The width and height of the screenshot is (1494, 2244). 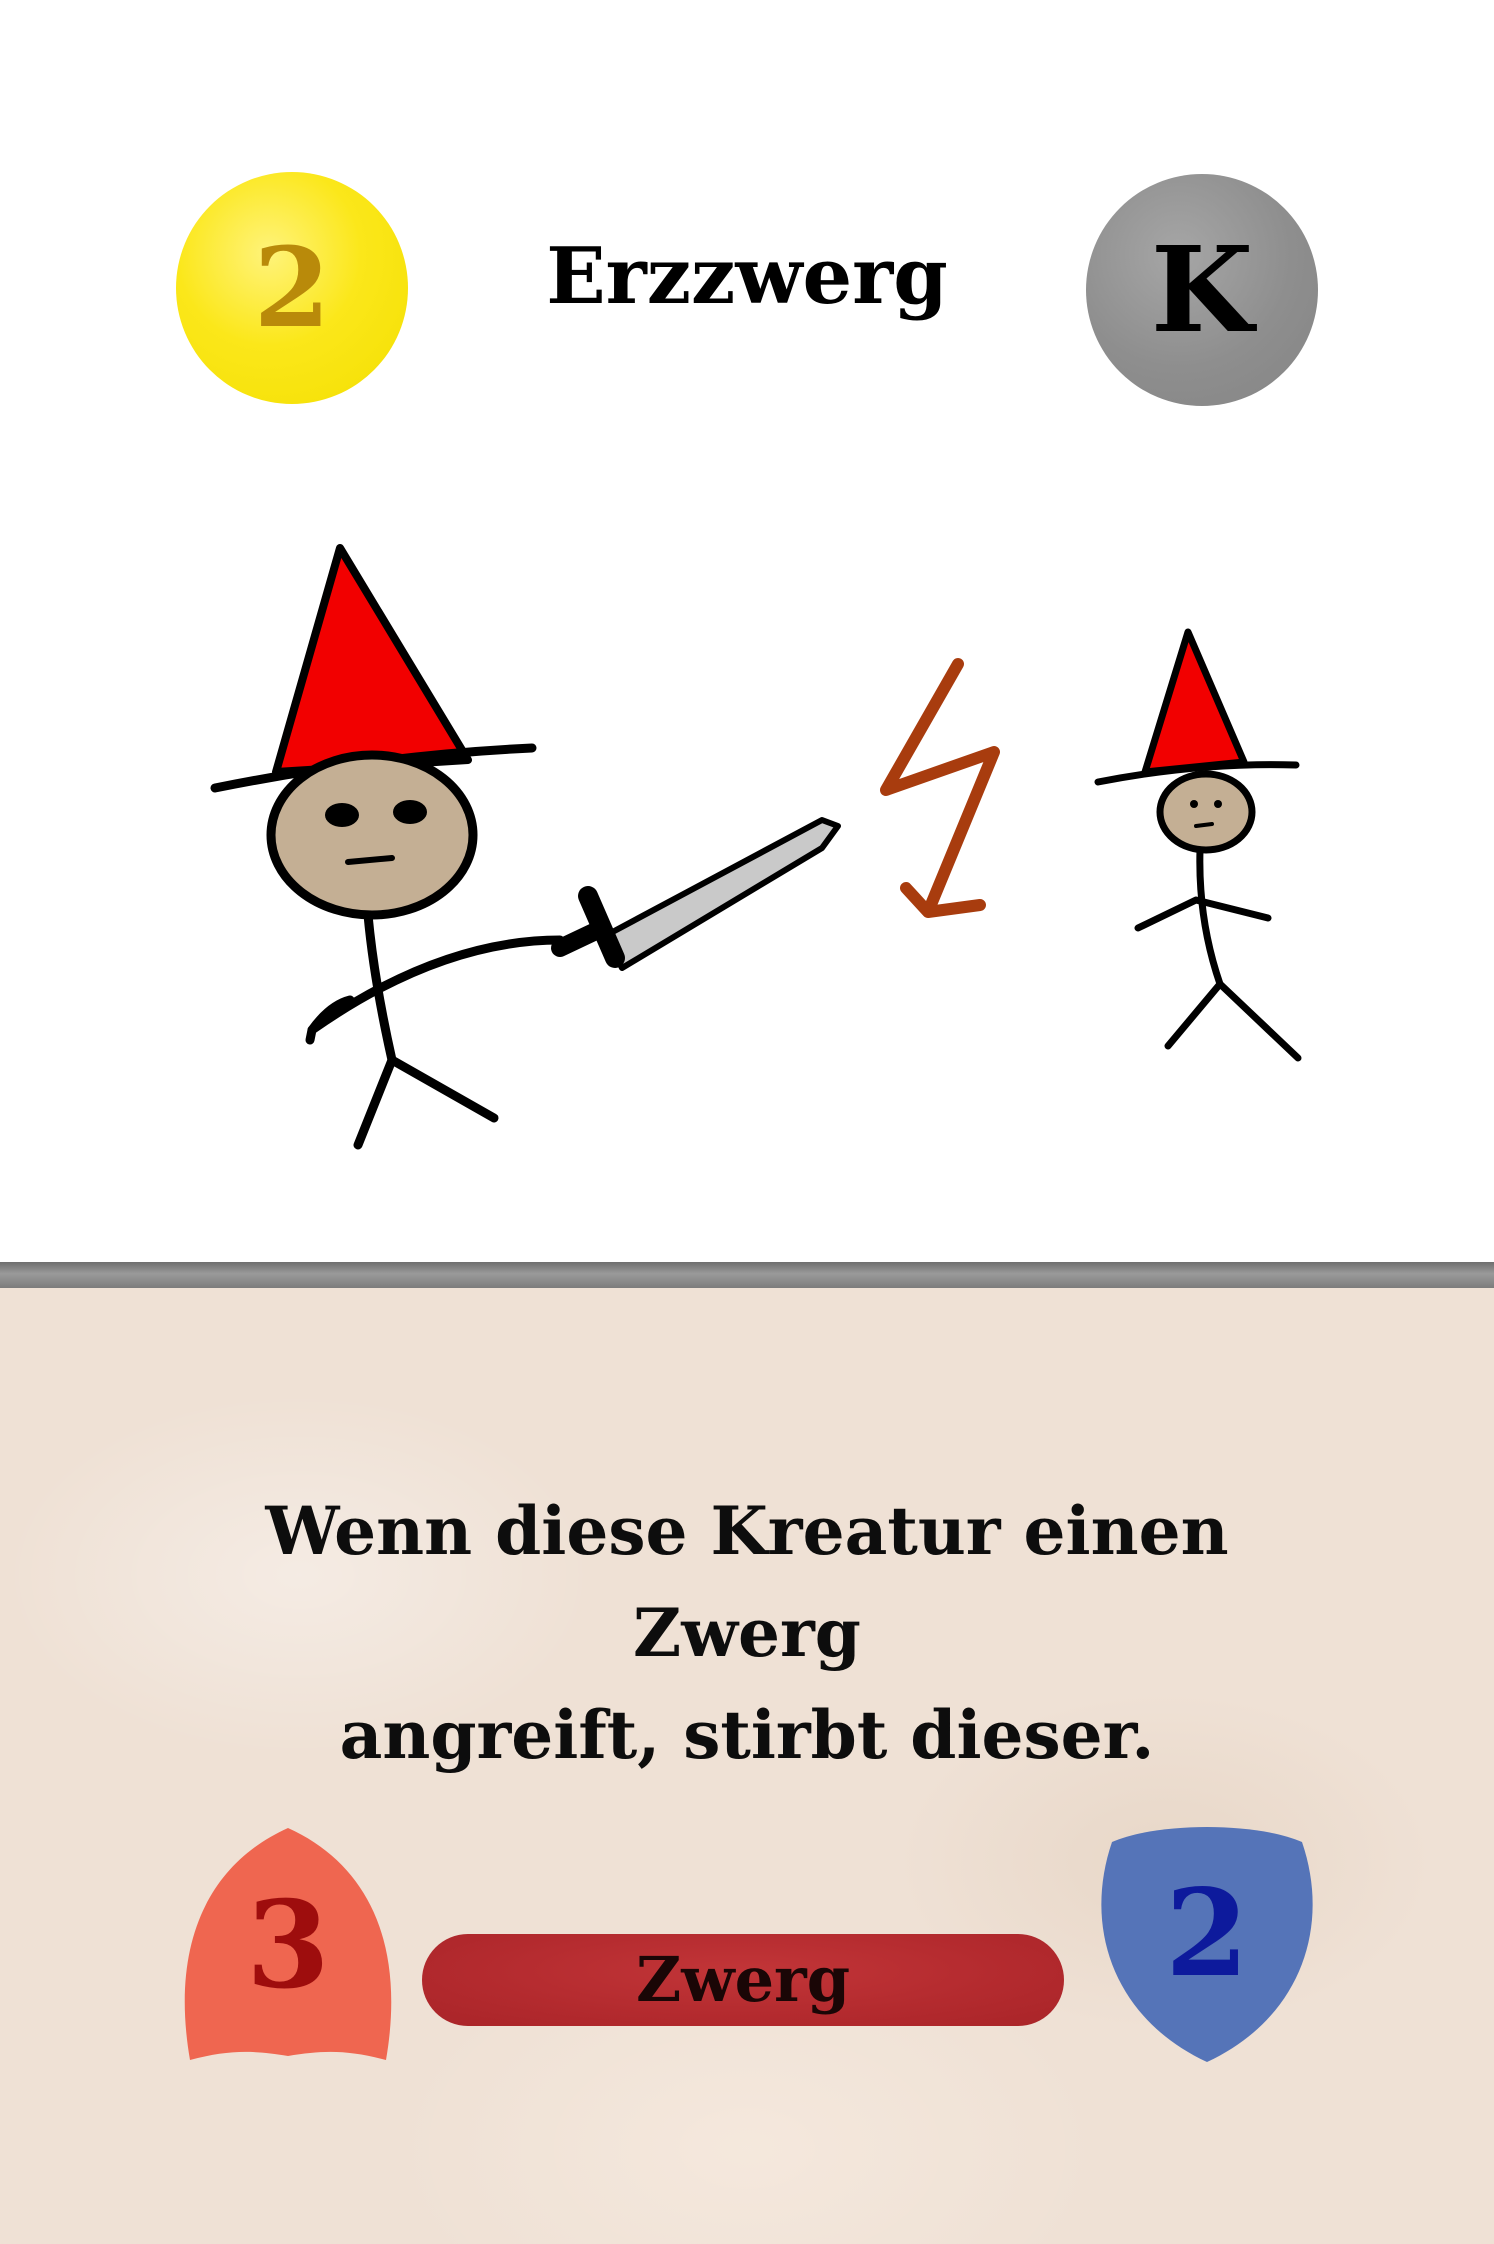 I want to click on card-type-symbol: K, so click(x=1202, y=289).